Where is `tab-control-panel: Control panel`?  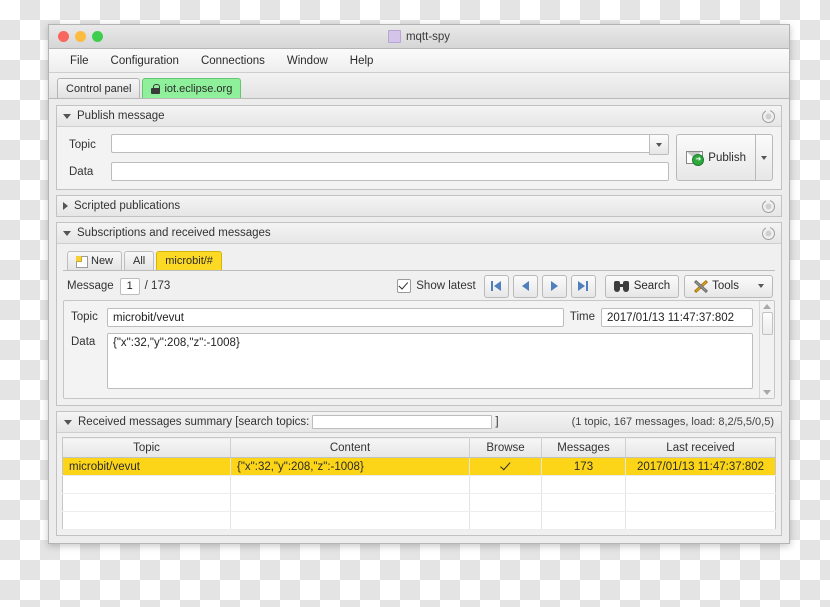 tab-control-panel: Control panel is located at coordinates (99, 88).